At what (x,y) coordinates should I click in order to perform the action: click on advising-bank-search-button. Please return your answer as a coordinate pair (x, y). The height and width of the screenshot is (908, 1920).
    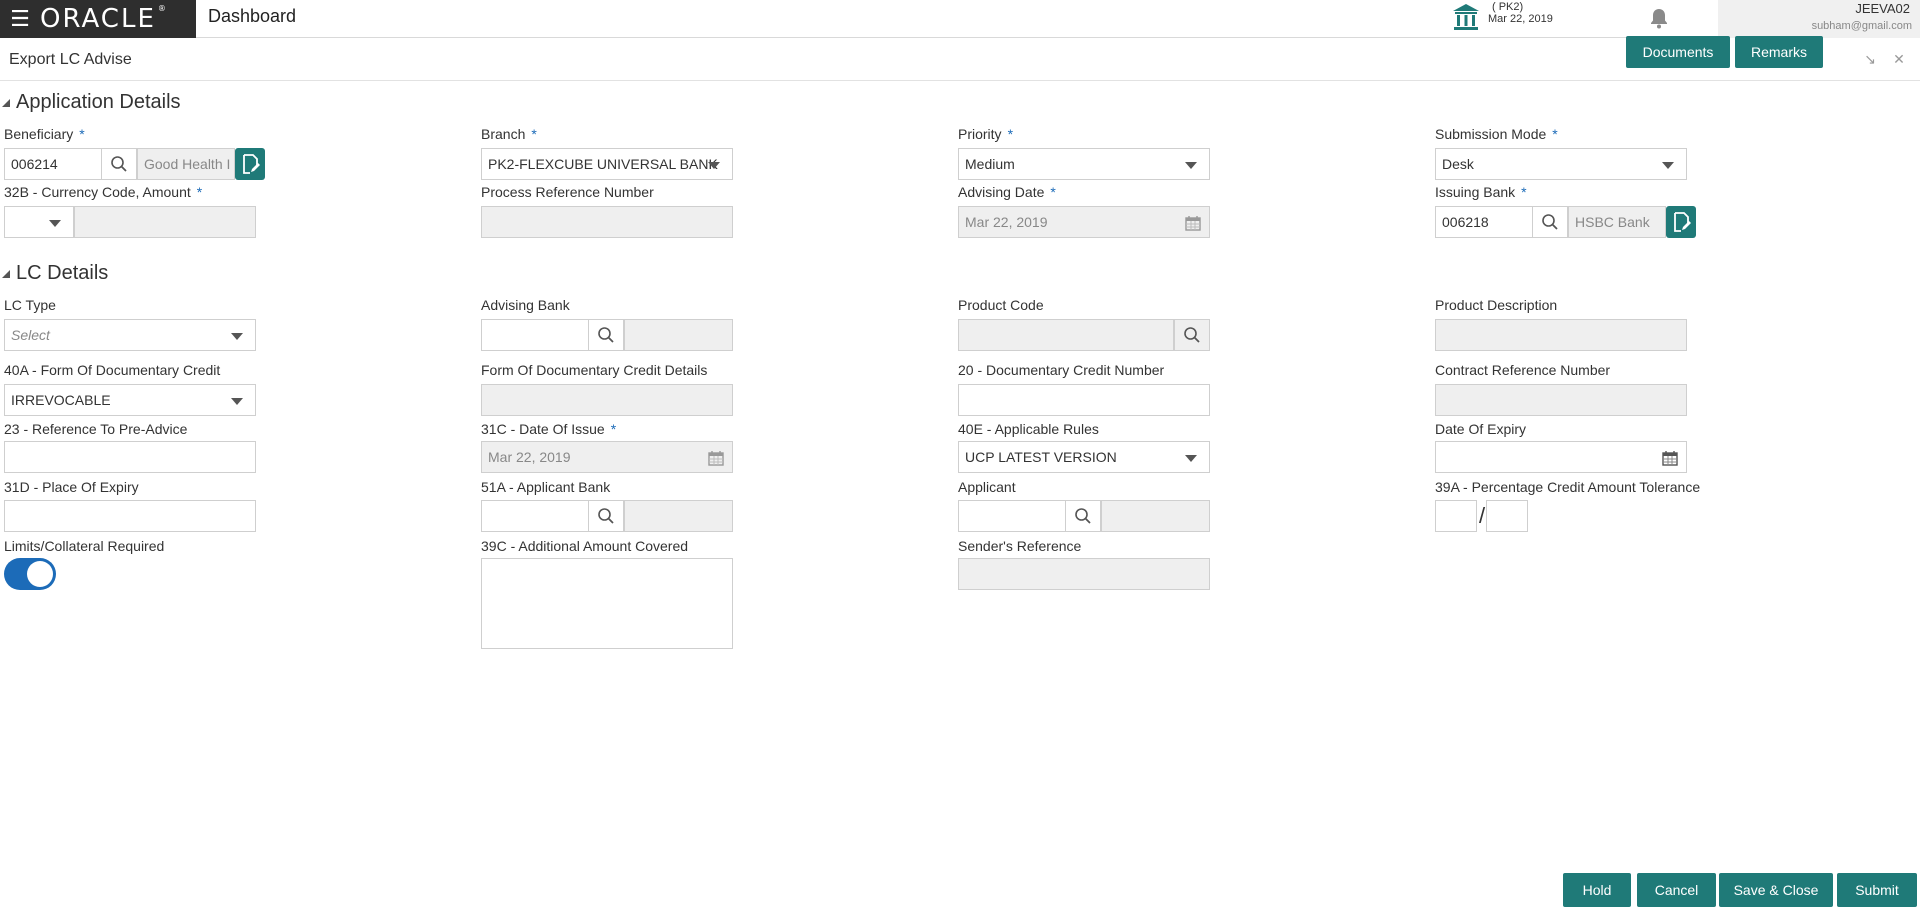
    Looking at the image, I should click on (606, 335).